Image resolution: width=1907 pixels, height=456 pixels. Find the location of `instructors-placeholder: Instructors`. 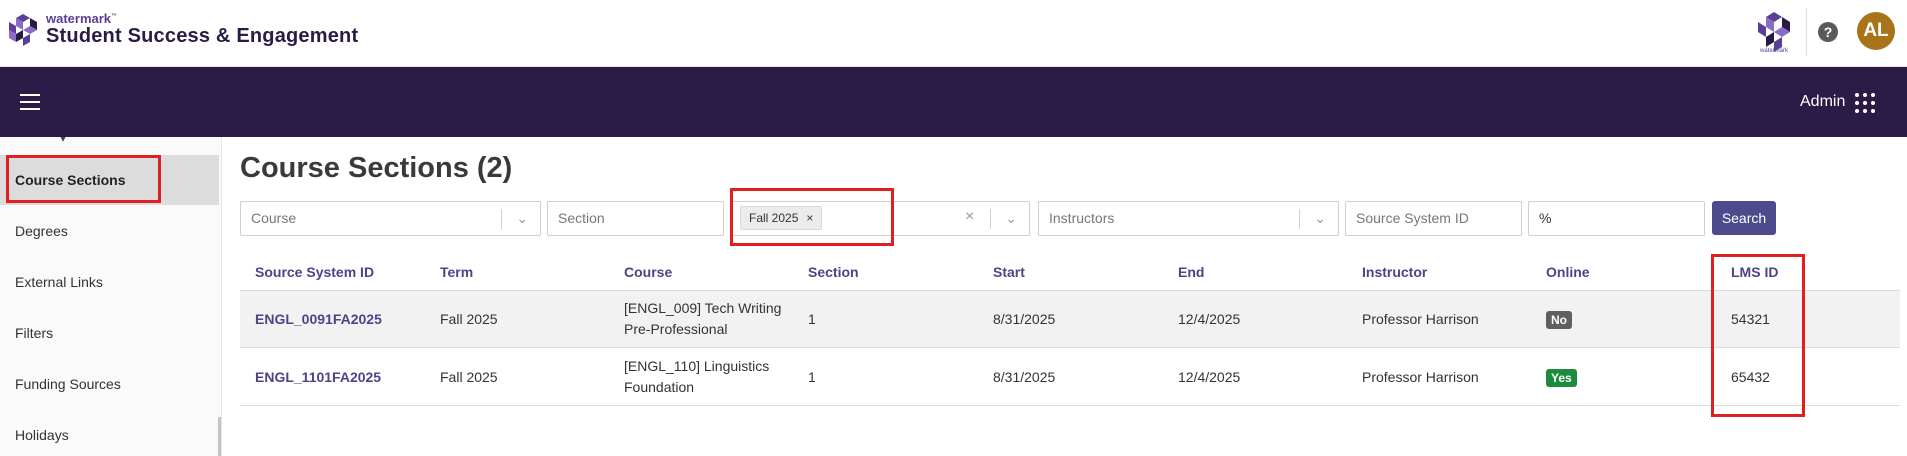

instructors-placeholder: Instructors is located at coordinates (1082, 218).